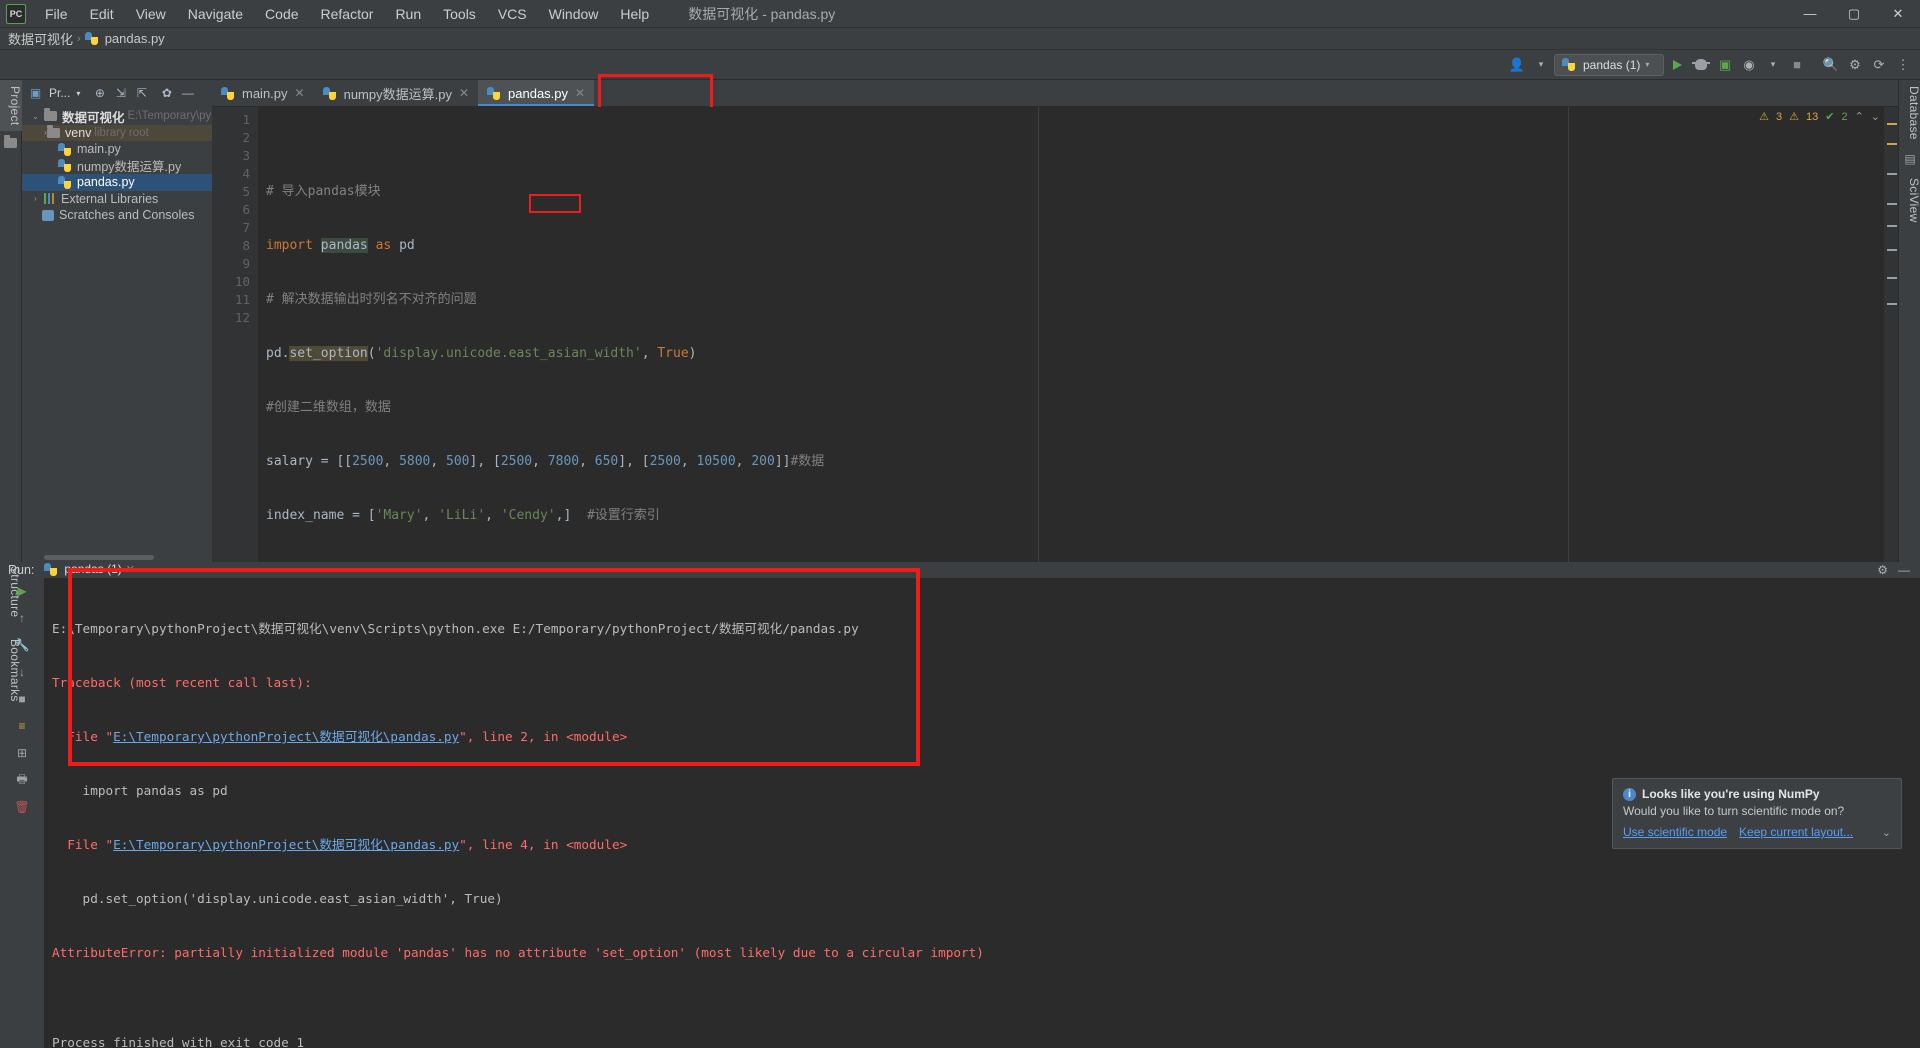 The height and width of the screenshot is (1048, 1920). What do you see at coordinates (16, 13) in the screenshot?
I see `app-logo-icon: PC` at bounding box center [16, 13].